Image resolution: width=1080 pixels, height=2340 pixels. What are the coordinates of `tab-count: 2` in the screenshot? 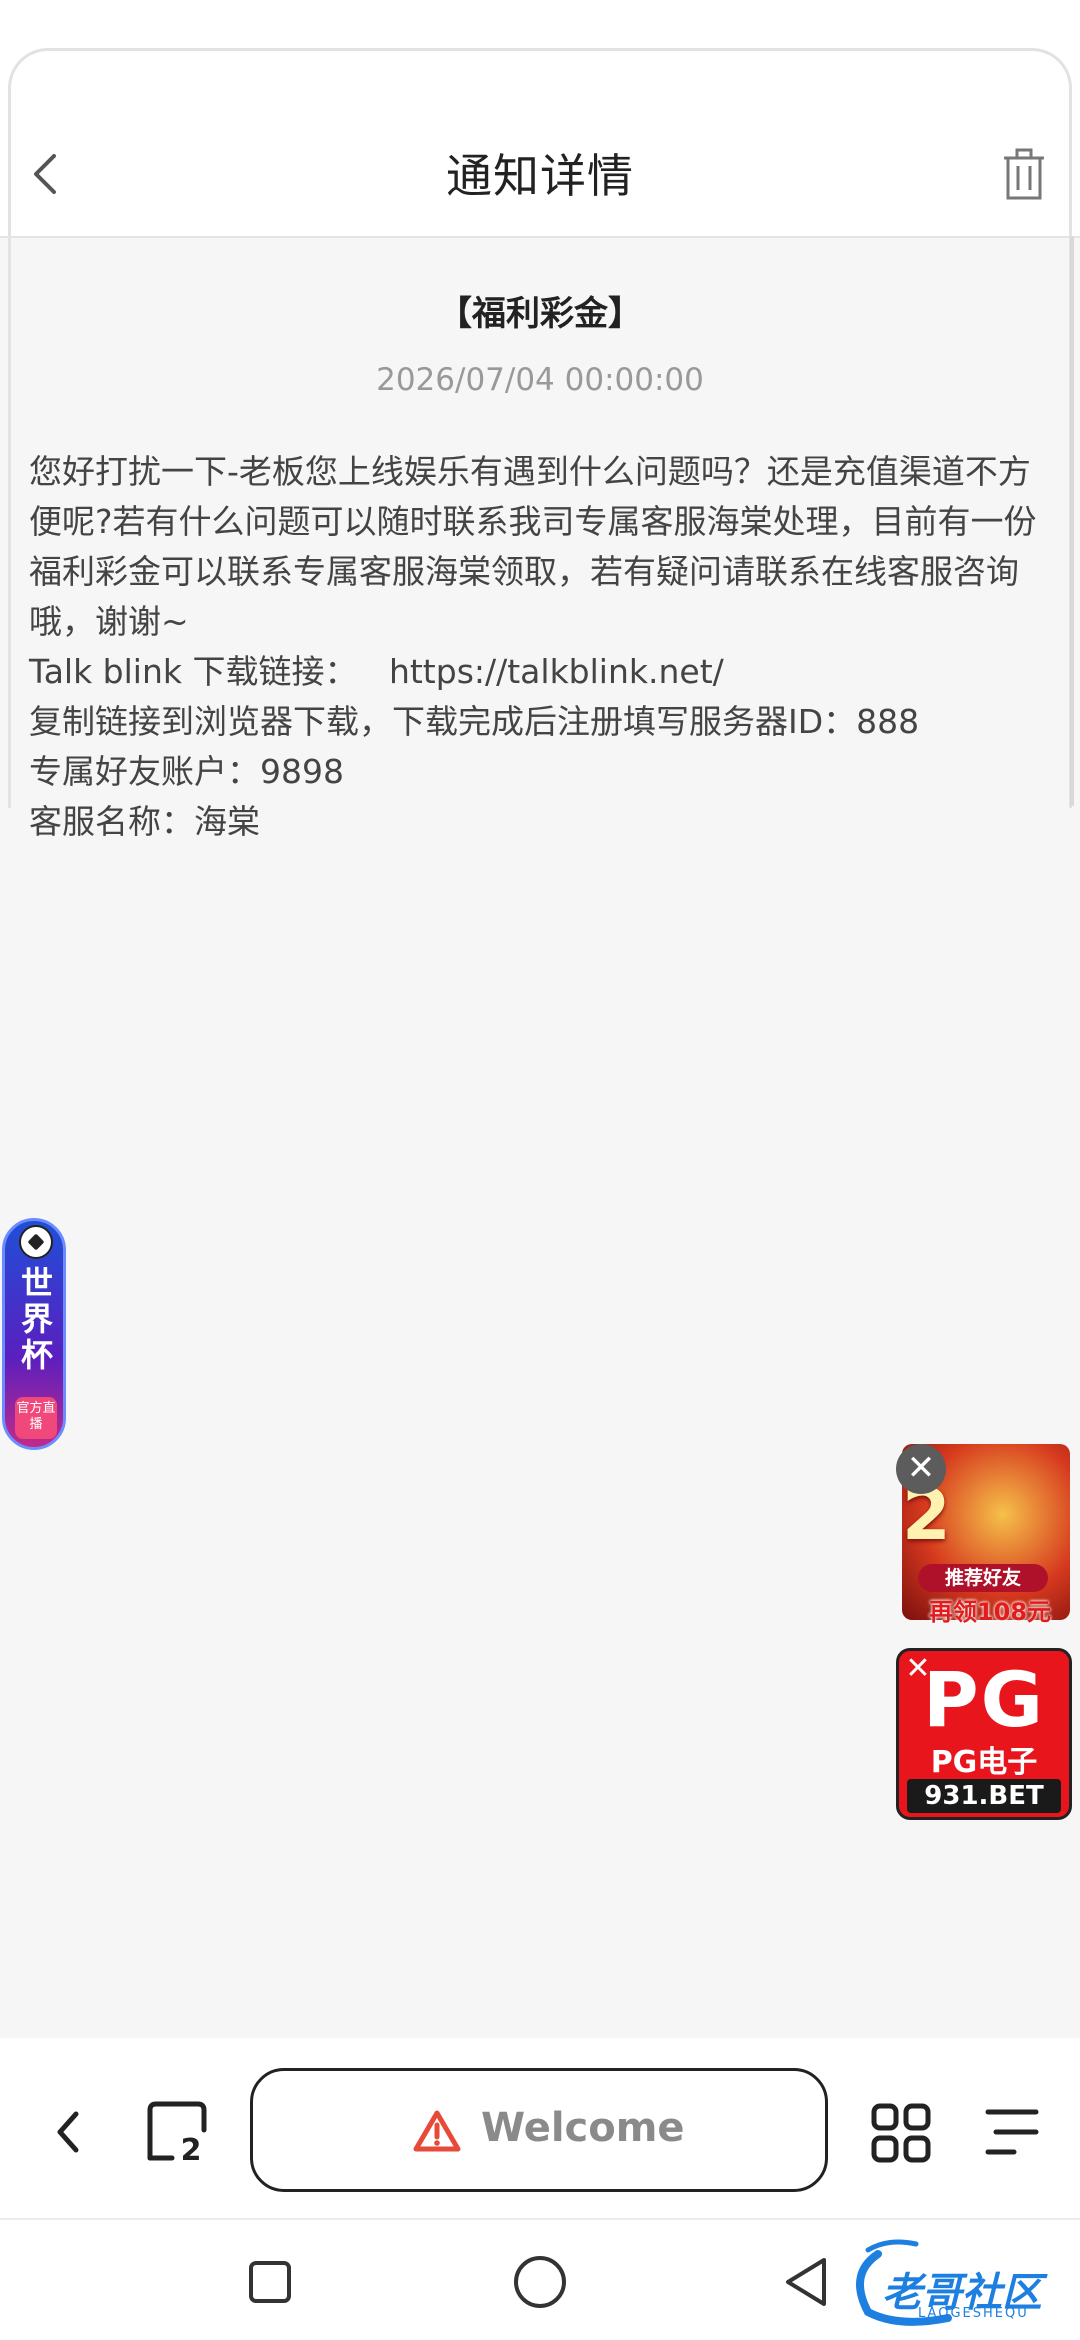 It's located at (191, 2147).